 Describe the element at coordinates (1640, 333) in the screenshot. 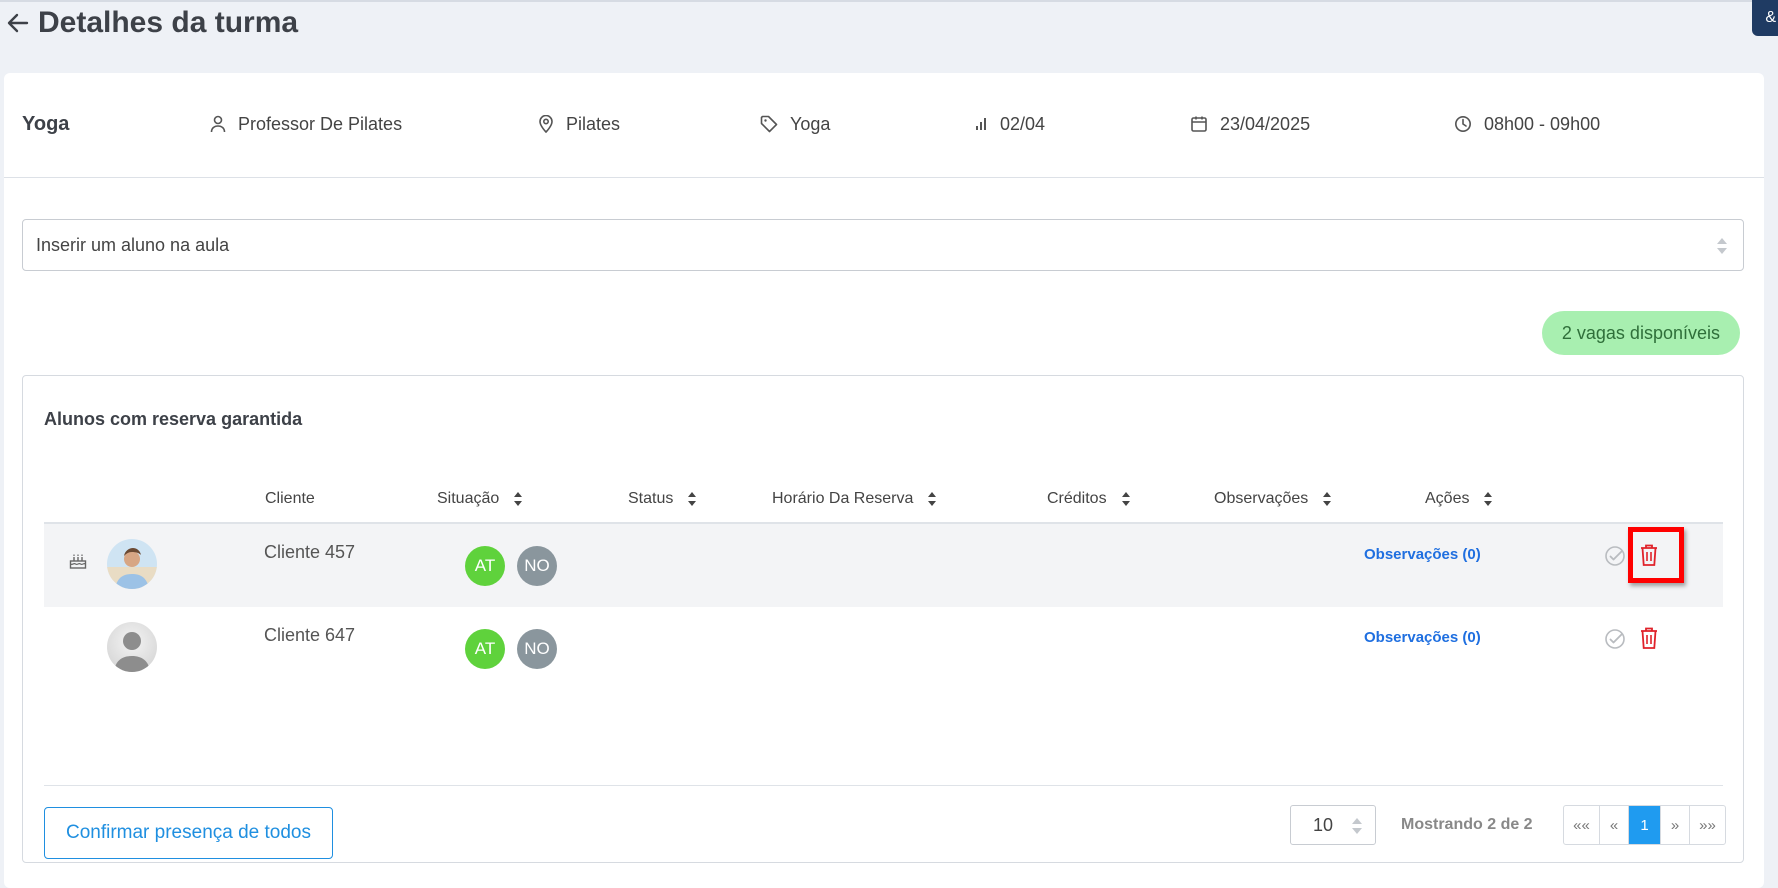

I see `vacancy-badge: 2 vagas disponíveis` at that location.